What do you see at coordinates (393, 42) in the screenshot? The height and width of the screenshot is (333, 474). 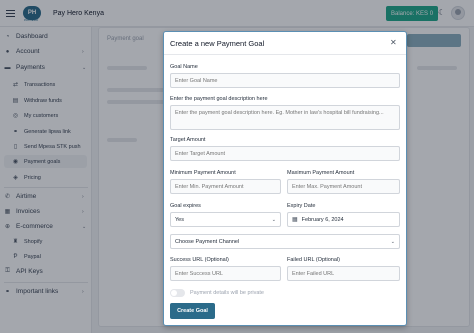 I see `close-icon: ✕` at bounding box center [393, 42].